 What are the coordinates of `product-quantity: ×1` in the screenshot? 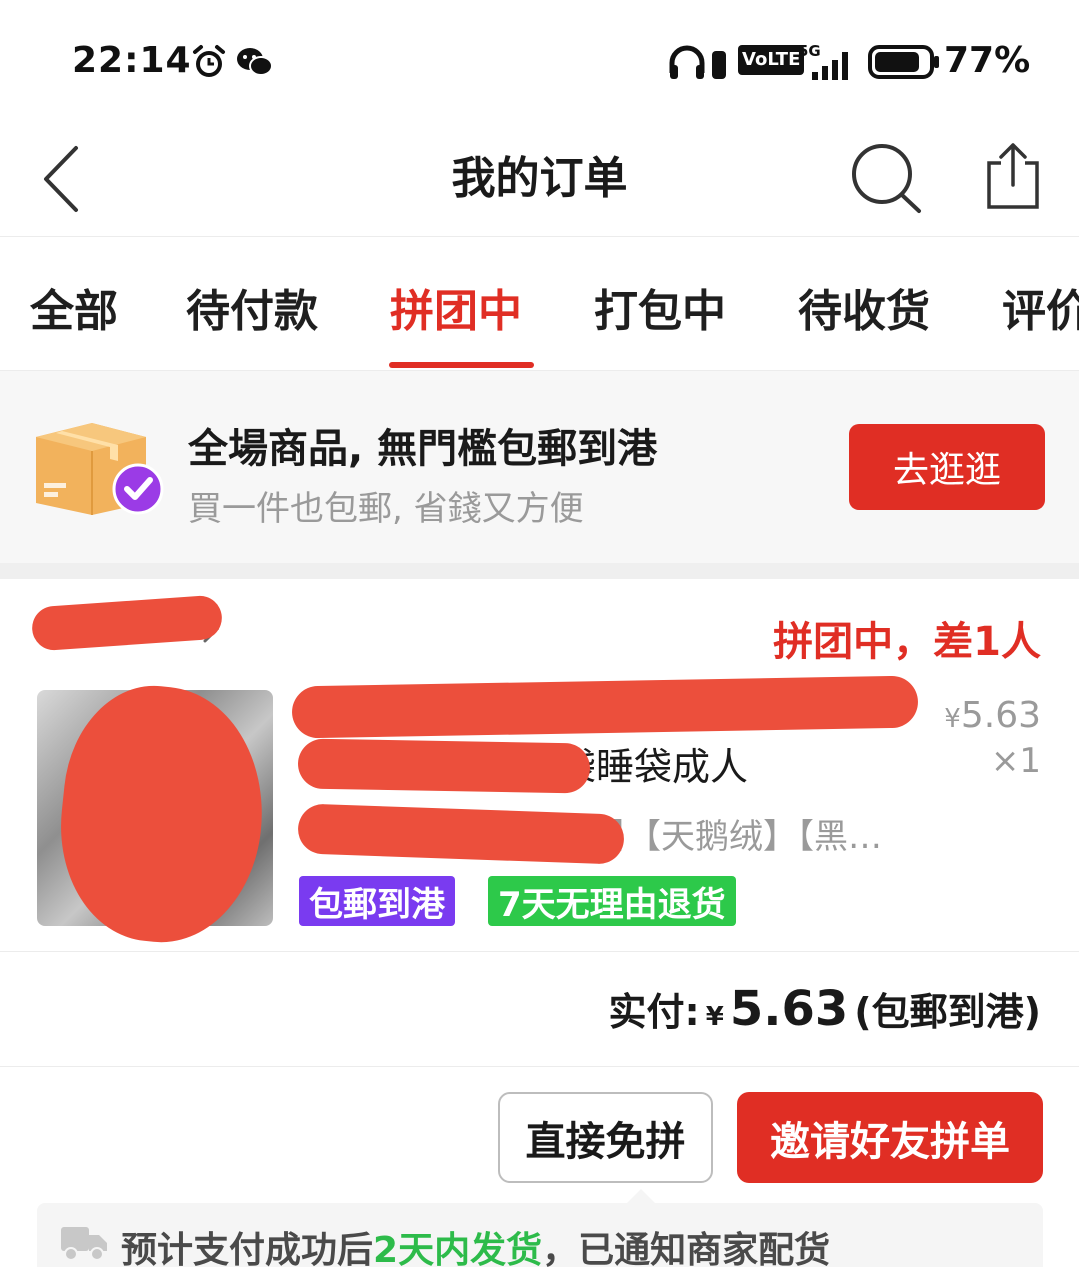 It's located at (1015, 761).